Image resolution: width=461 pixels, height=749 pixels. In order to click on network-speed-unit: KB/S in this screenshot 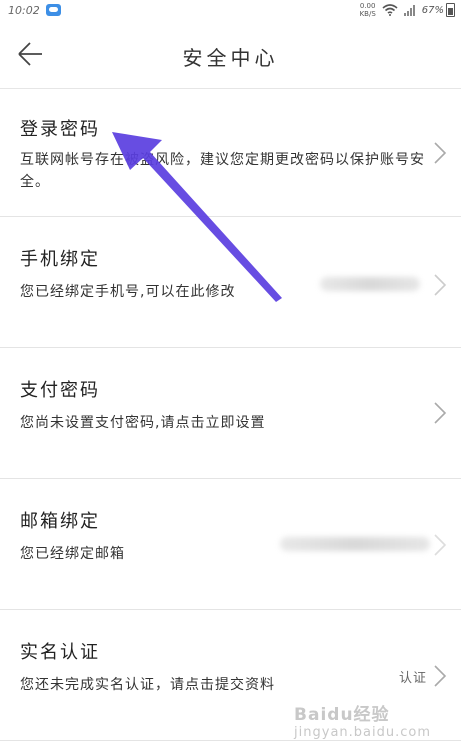, I will do `click(367, 14)`.